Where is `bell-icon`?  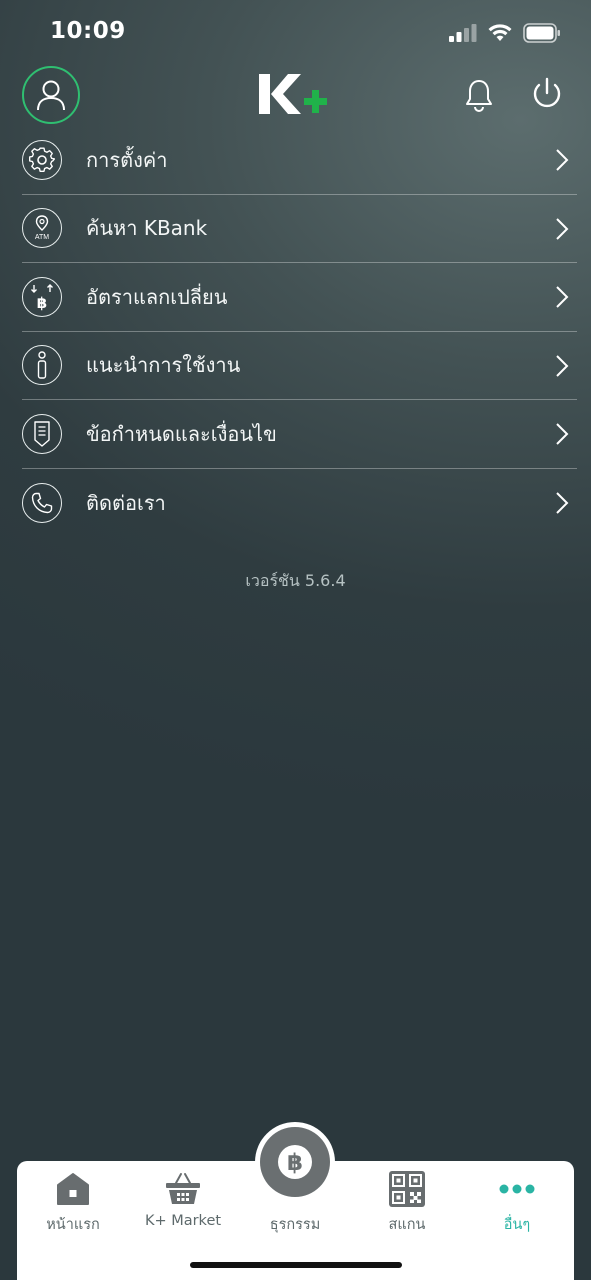
bell-icon is located at coordinates (479, 95).